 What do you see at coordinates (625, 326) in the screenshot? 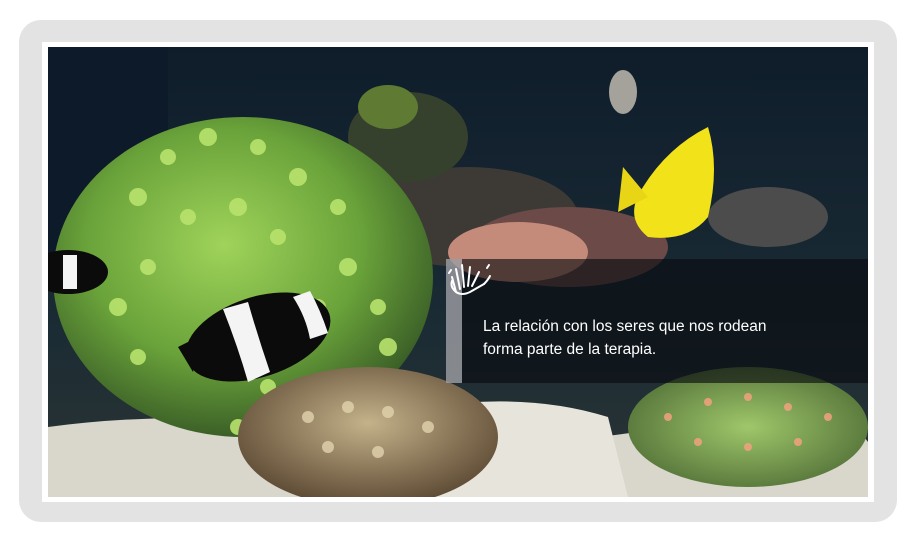
I see `caption-line-1: La relación con los seres que nos rodean` at bounding box center [625, 326].